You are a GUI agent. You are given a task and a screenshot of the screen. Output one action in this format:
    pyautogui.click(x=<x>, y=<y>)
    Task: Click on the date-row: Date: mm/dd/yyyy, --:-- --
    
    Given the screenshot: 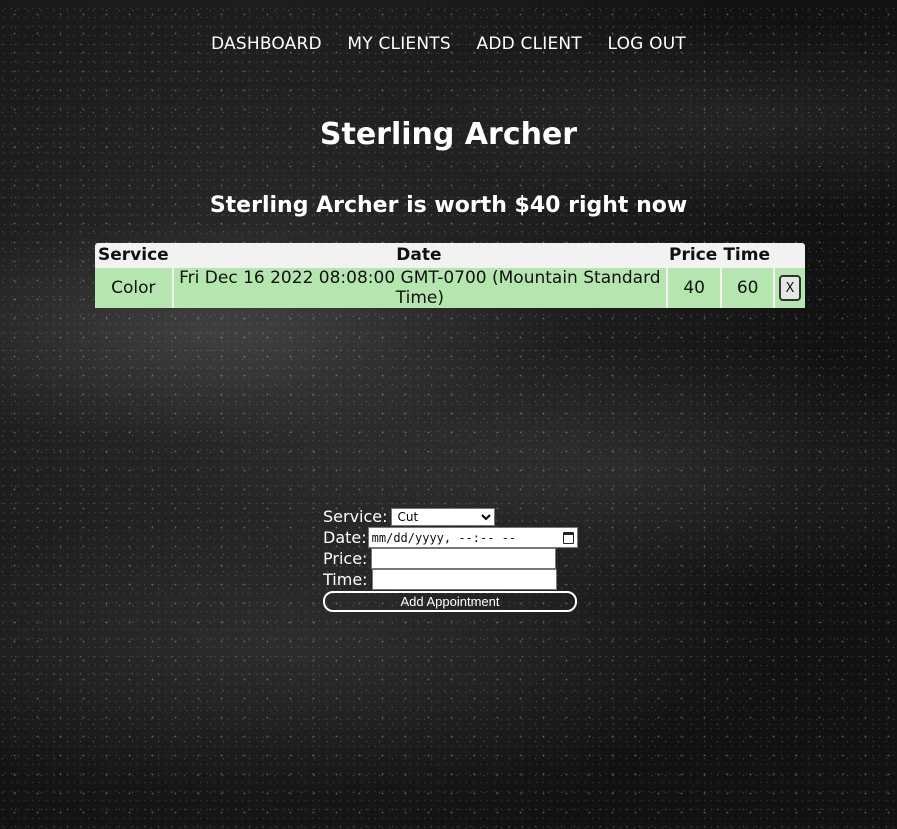 What is the action you would take?
    pyautogui.click(x=453, y=537)
    